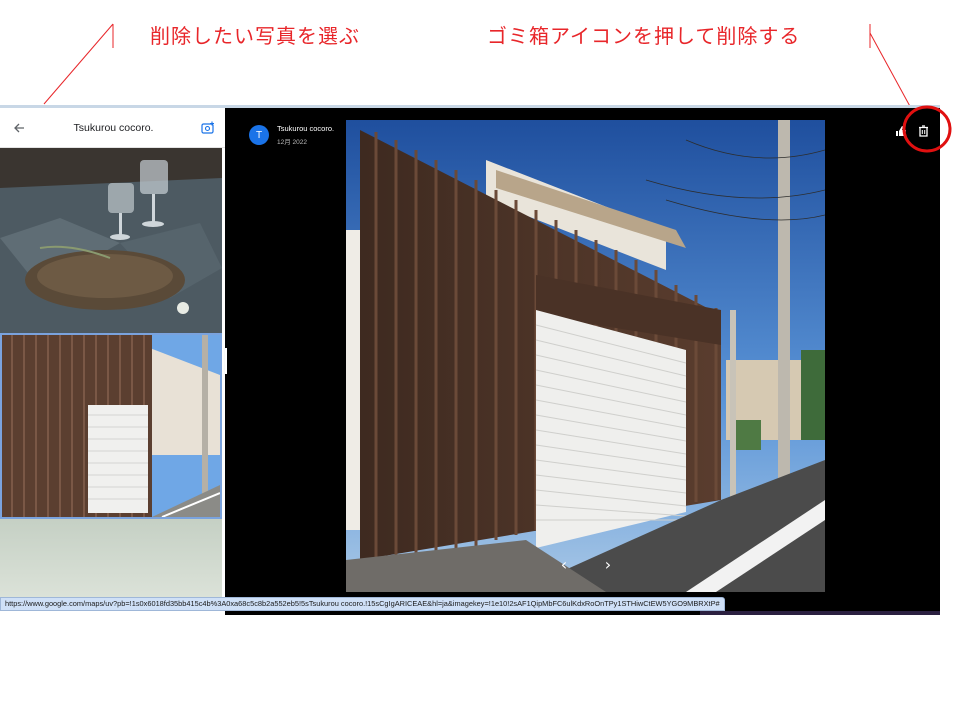 This screenshot has height=720, width=960. Describe the element at coordinates (608, 564) in the screenshot. I see `chevron-right-icon: ›` at that location.